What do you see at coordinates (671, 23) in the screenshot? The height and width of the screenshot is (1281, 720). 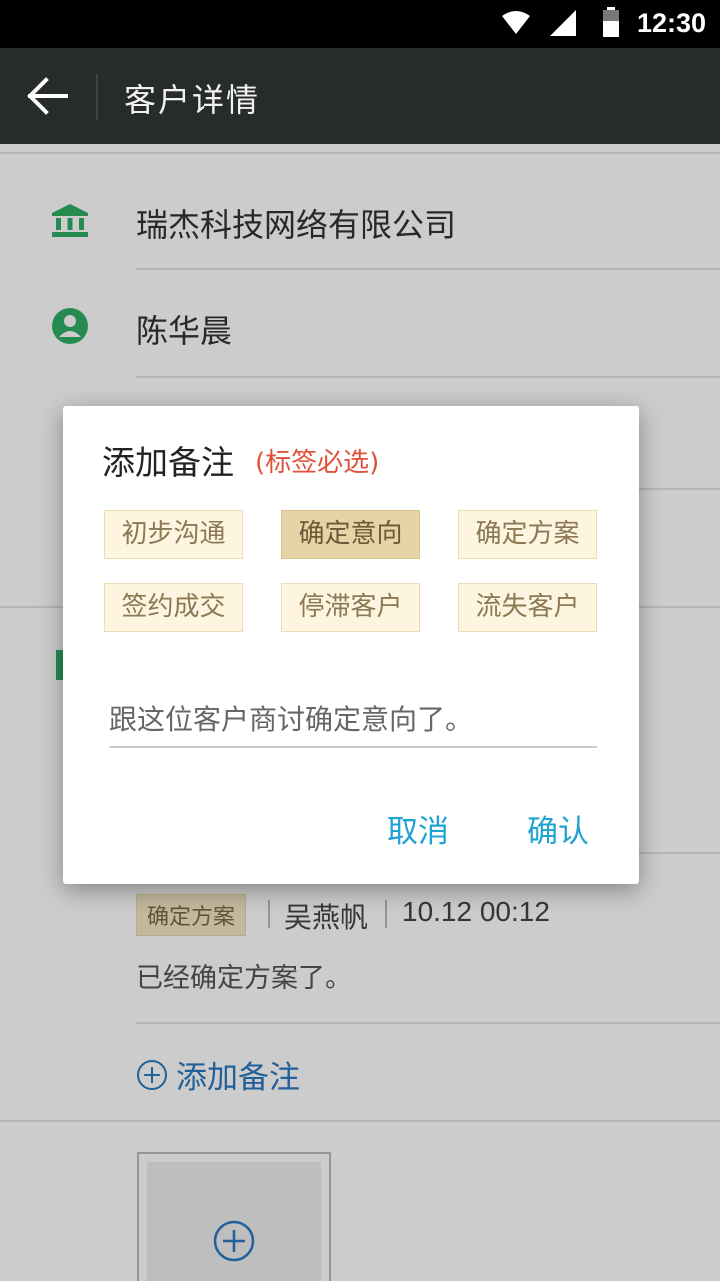 I see `status-time: 12:30` at bounding box center [671, 23].